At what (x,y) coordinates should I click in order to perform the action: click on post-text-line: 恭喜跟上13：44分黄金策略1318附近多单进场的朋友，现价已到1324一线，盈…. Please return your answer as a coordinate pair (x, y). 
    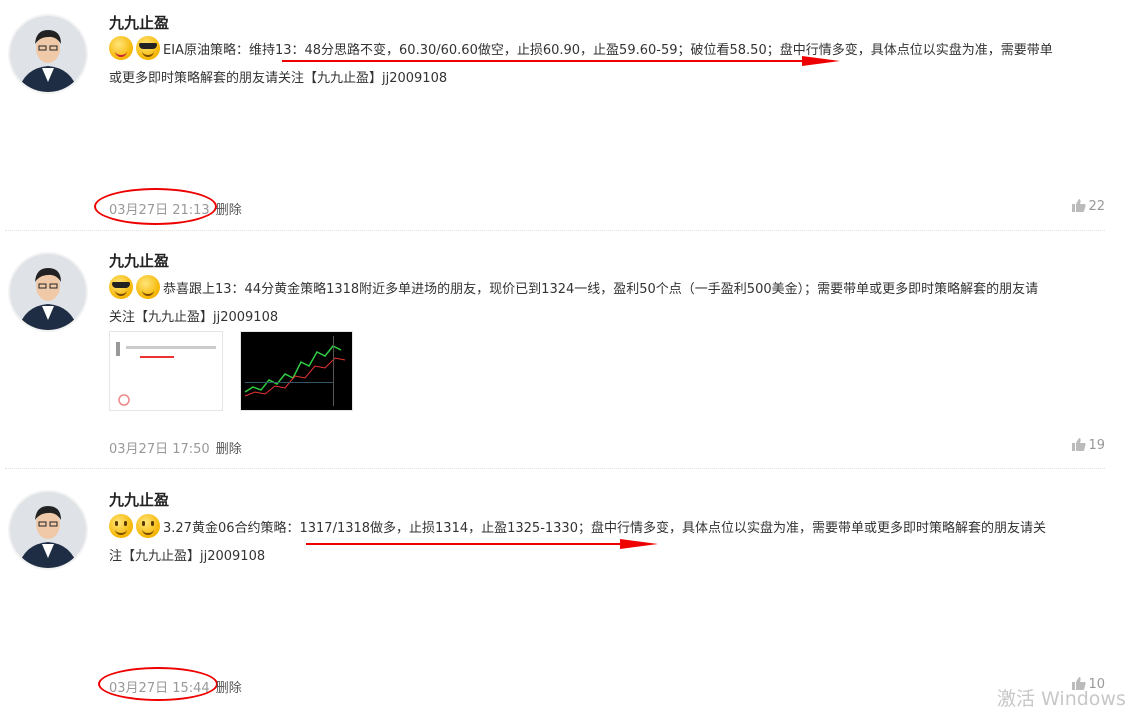
    Looking at the image, I should click on (601, 289).